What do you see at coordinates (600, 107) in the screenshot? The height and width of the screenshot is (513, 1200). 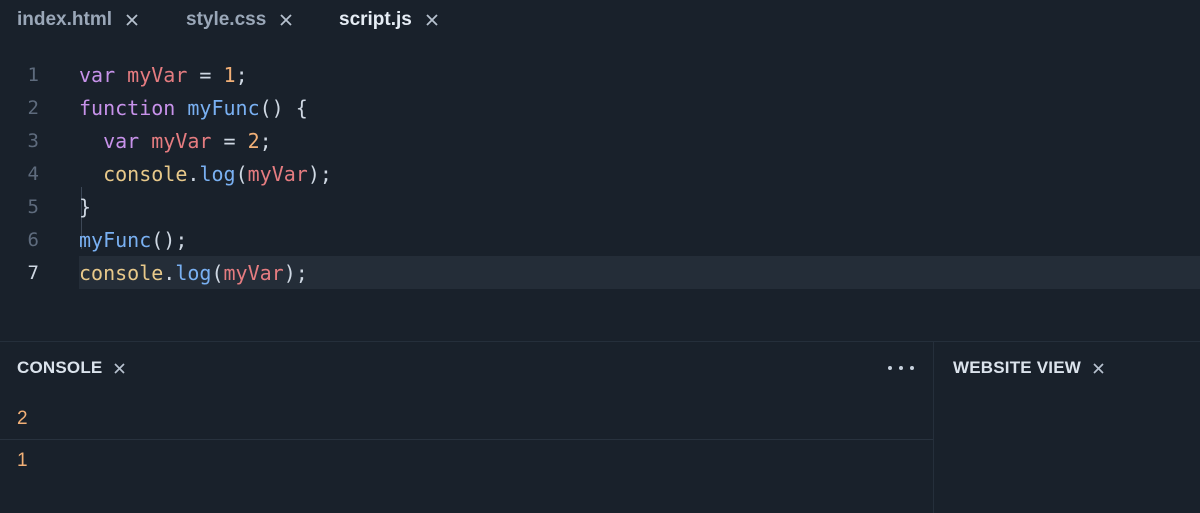 I see `code-line: 2 function myFunc() {` at bounding box center [600, 107].